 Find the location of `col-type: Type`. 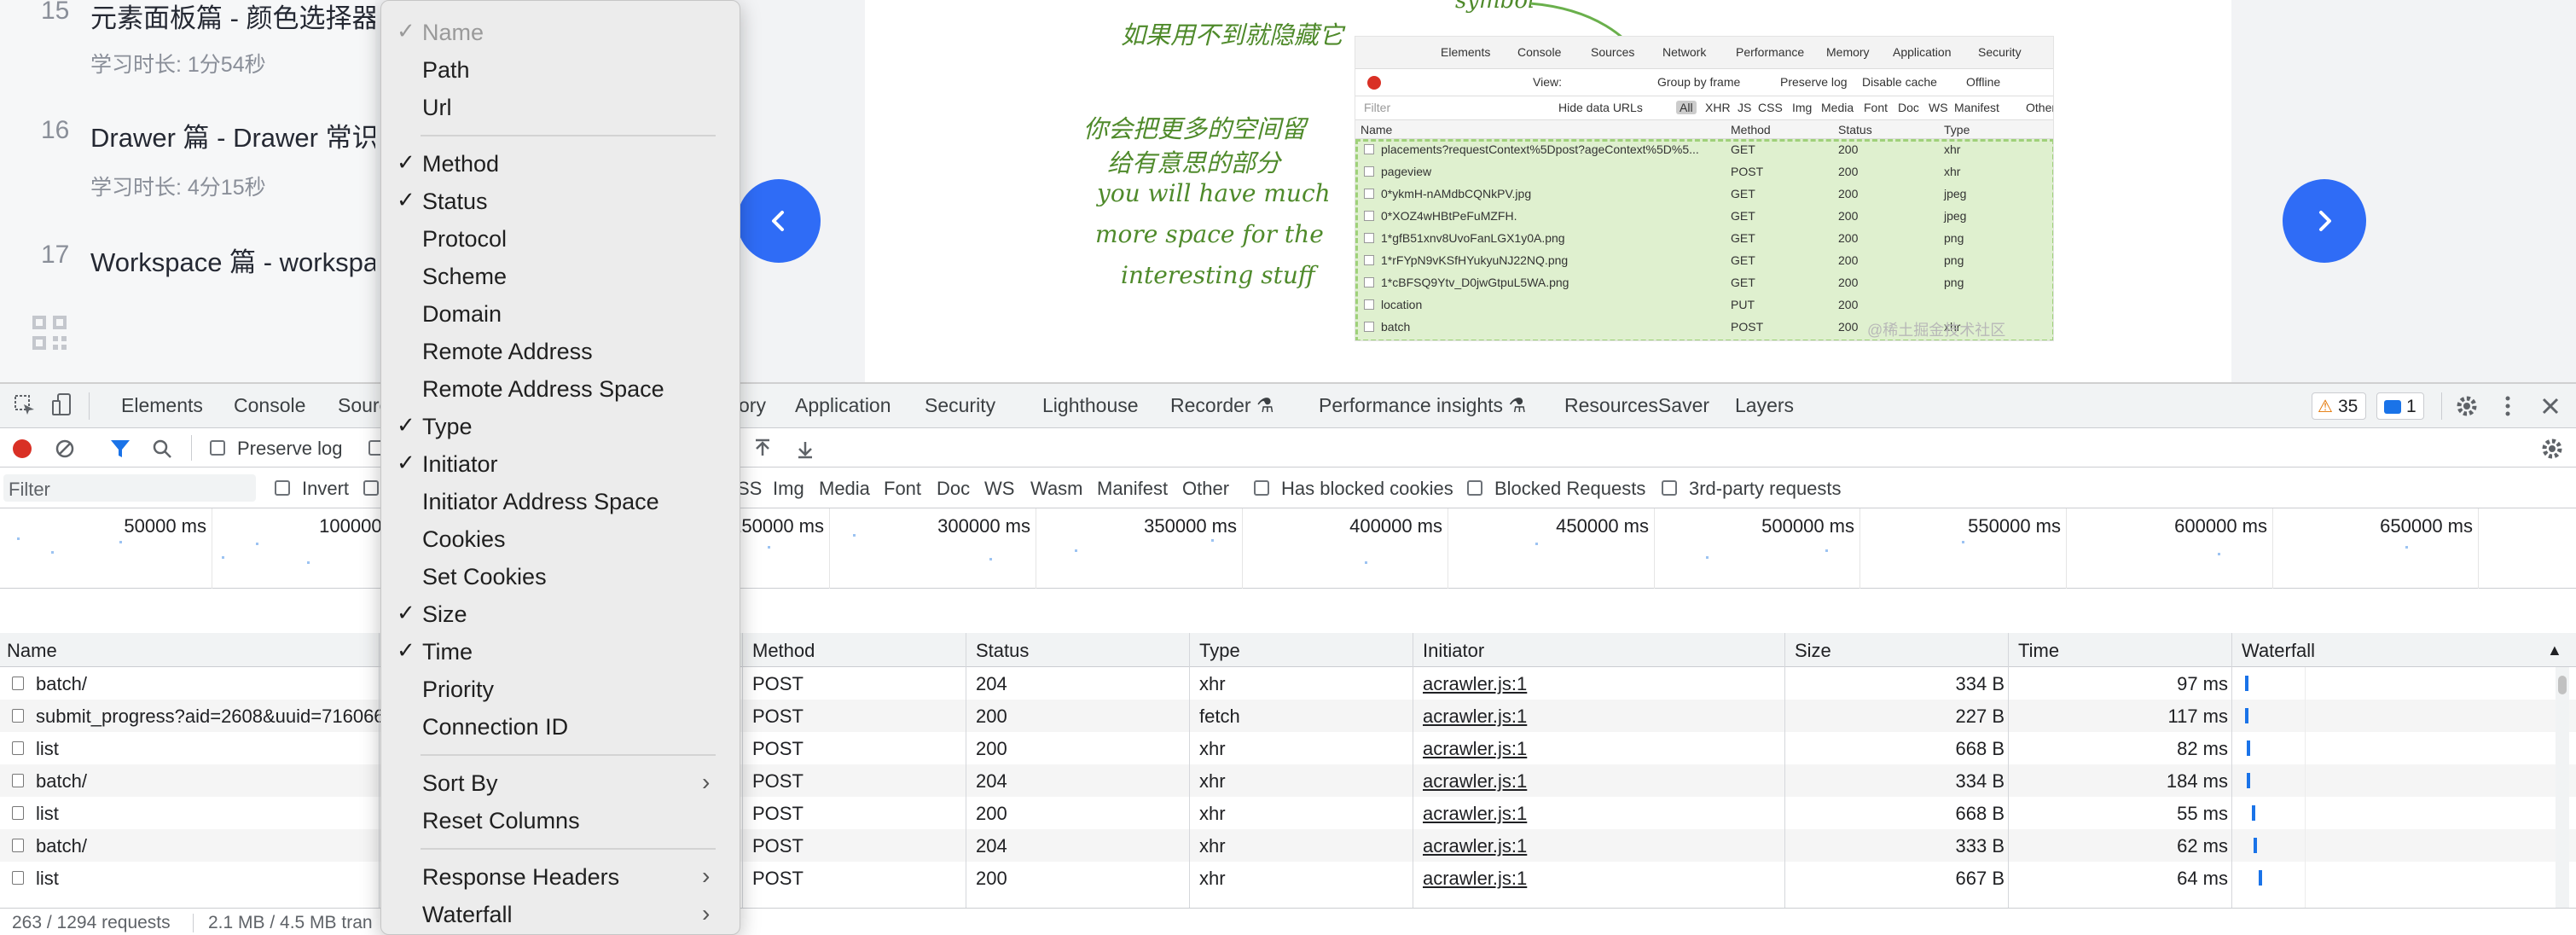

col-type: Type is located at coordinates (1219, 651).